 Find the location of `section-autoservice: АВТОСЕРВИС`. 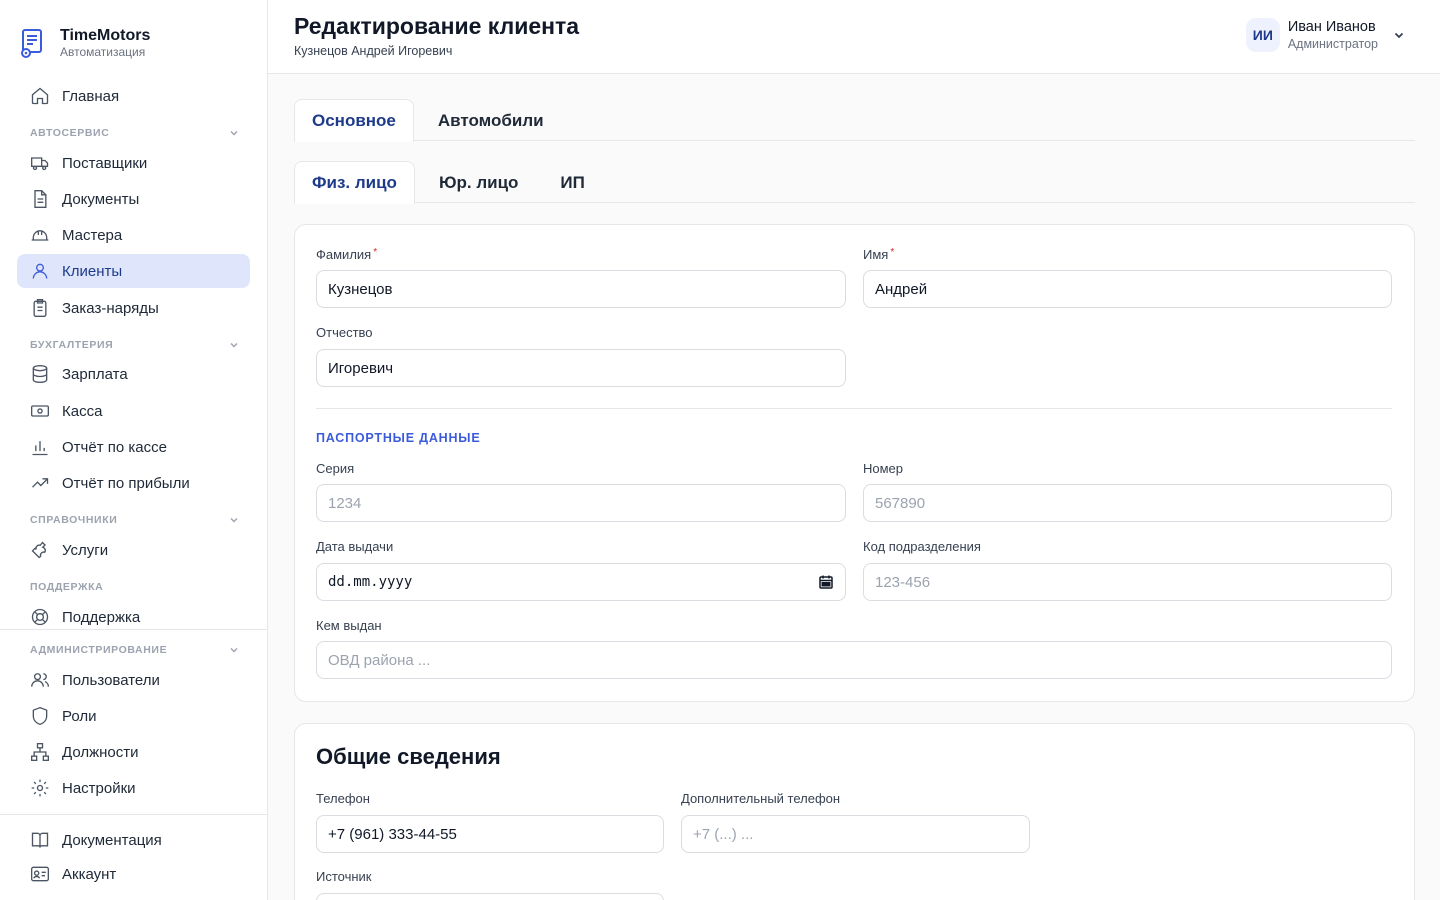

section-autoservice: АВТОСЕРВИС is located at coordinates (135, 133).